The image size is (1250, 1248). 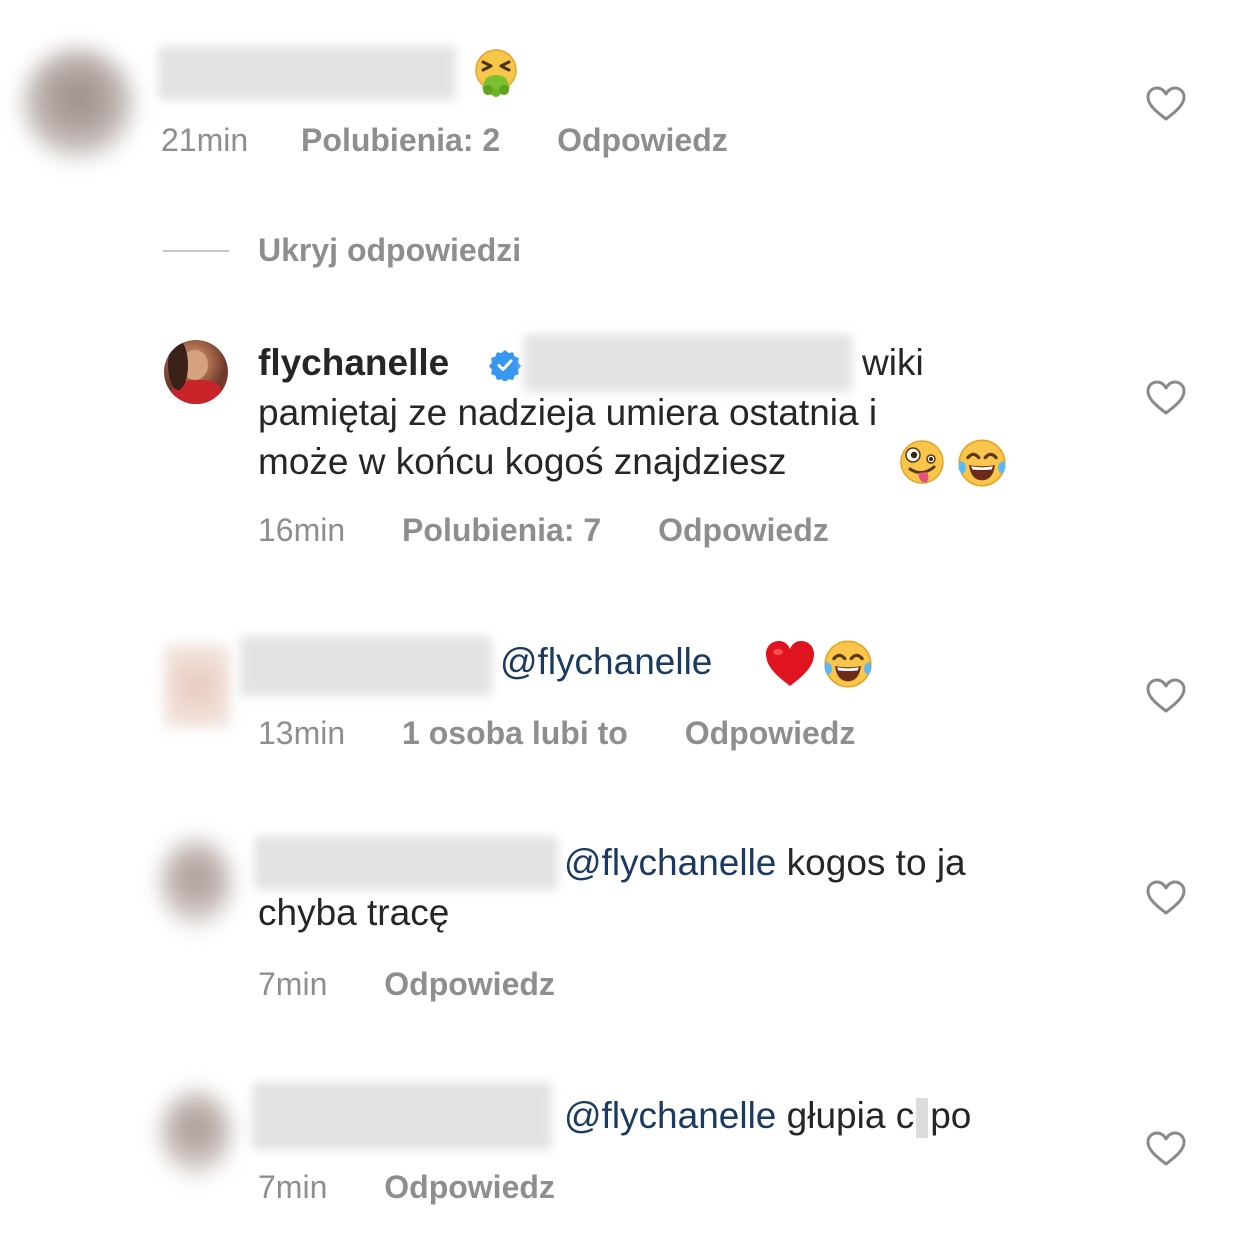 I want to click on username: flychanelle, so click(x=353, y=362).